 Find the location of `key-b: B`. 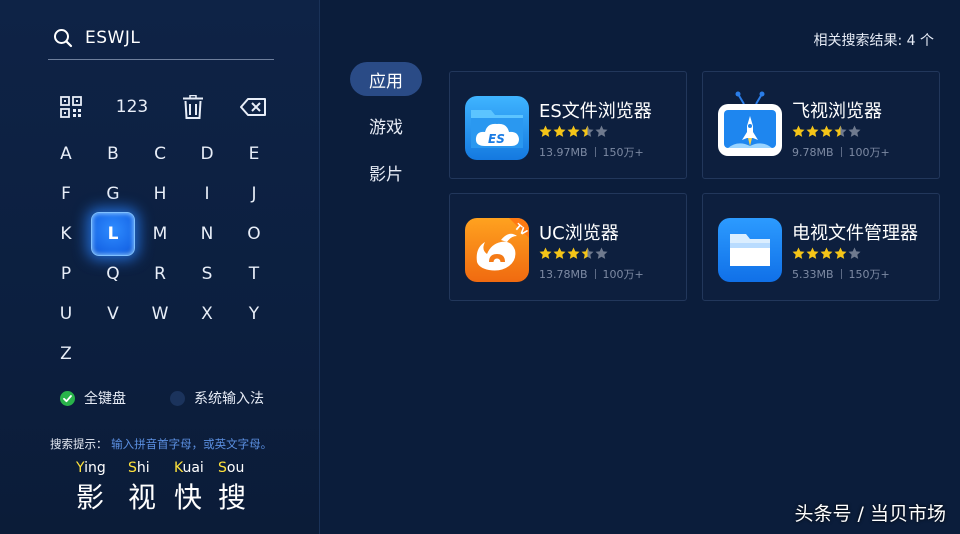

key-b: B is located at coordinates (113, 154).